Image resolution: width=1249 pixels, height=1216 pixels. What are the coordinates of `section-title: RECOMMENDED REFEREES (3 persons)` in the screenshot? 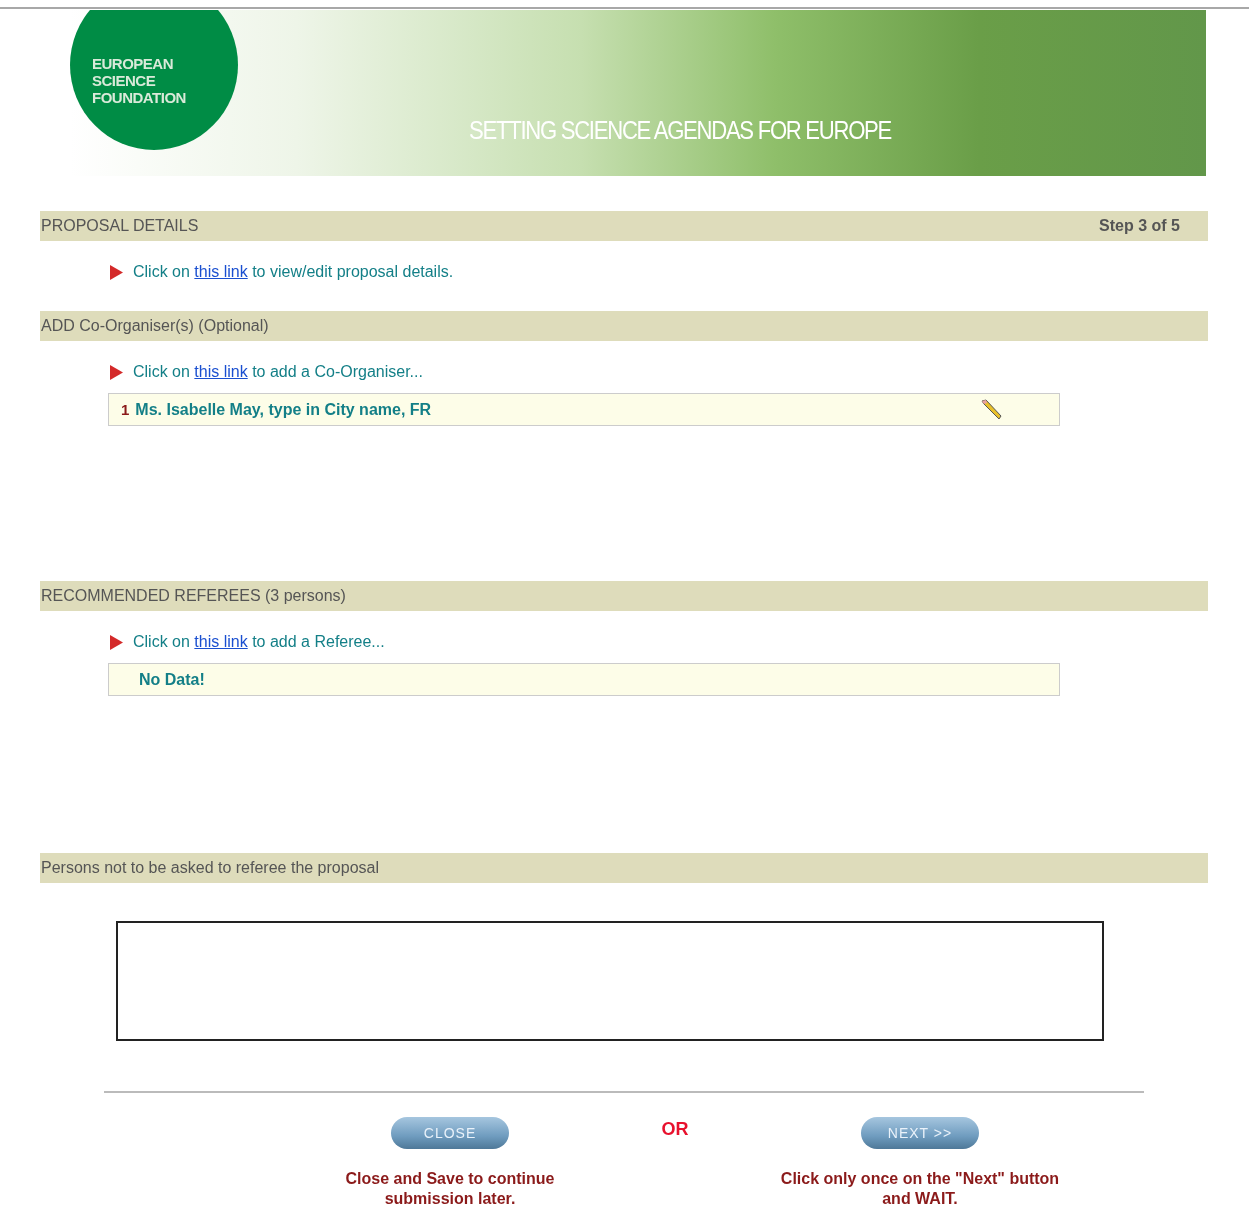 It's located at (193, 596).